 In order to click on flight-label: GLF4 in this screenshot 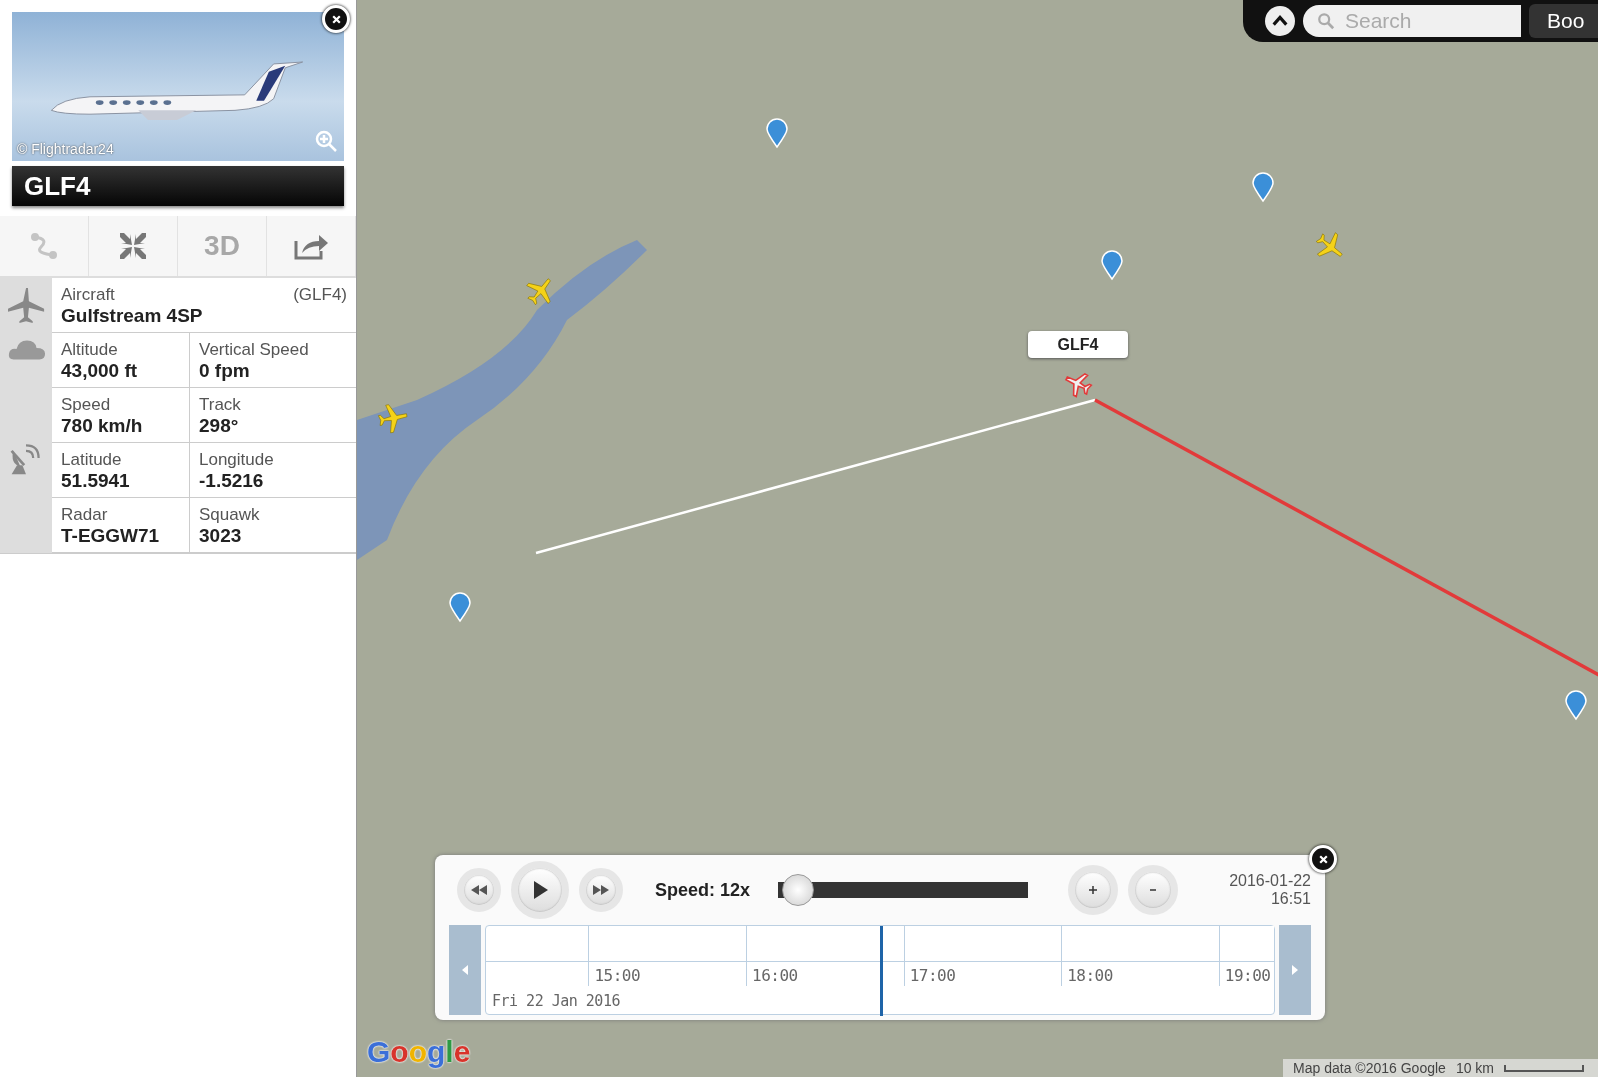, I will do `click(1078, 344)`.